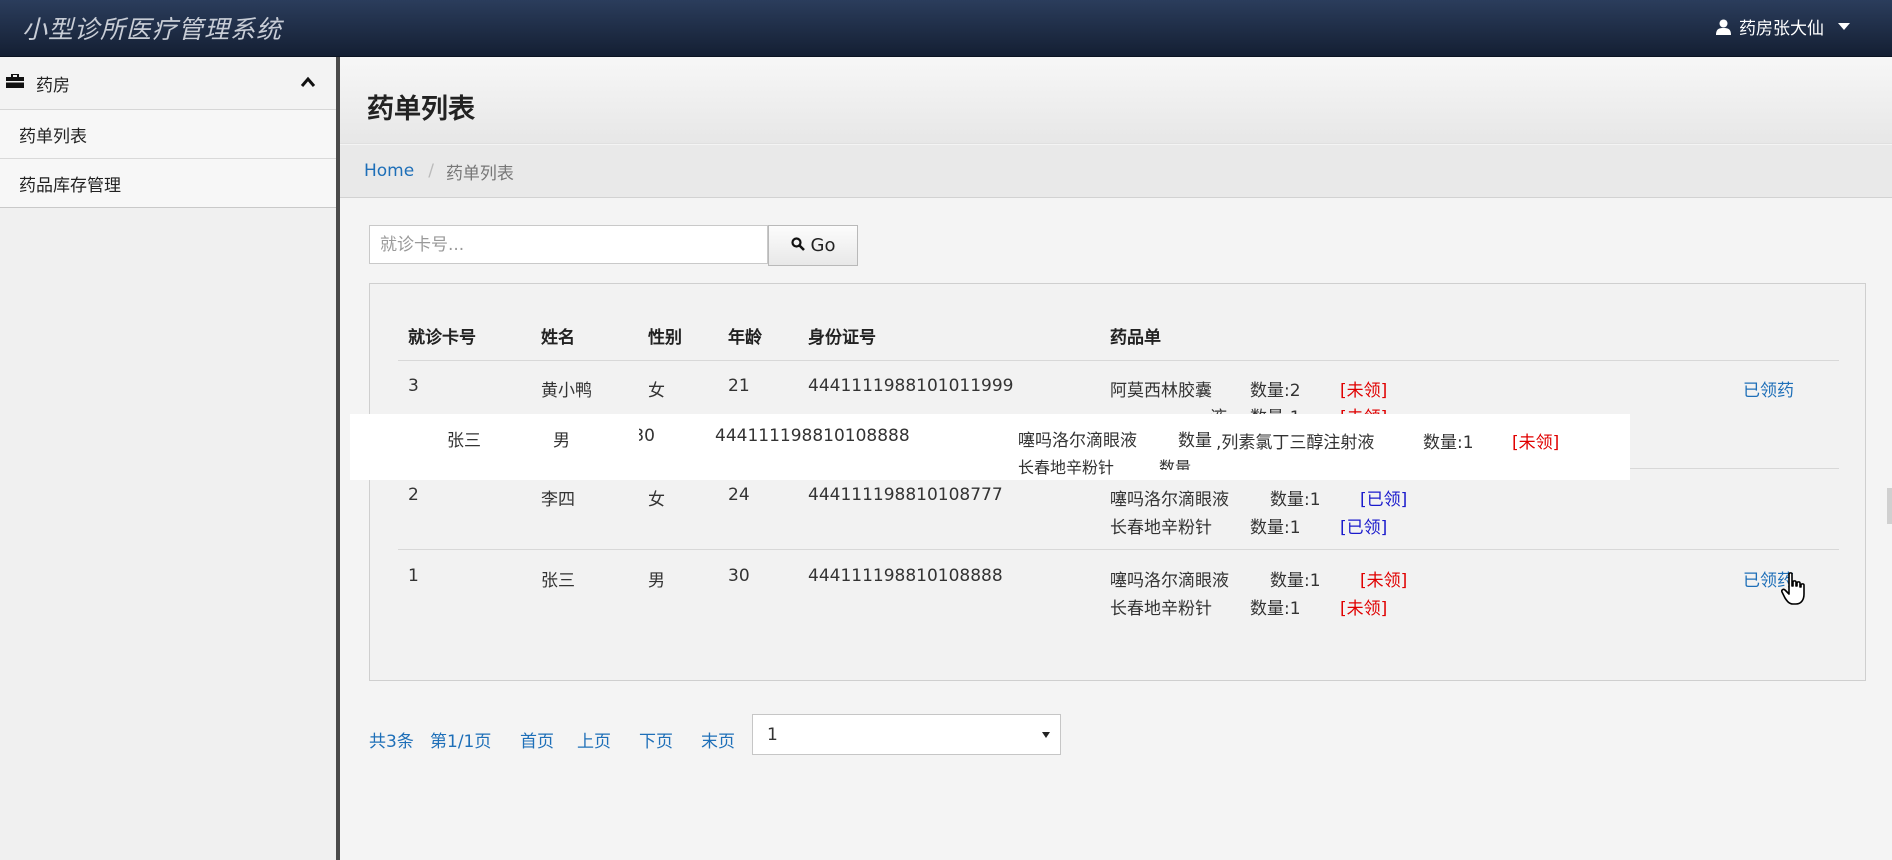 The width and height of the screenshot is (1892, 860). Describe the element at coordinates (391, 742) in the screenshot. I see `pagination-total: 共3条` at that location.